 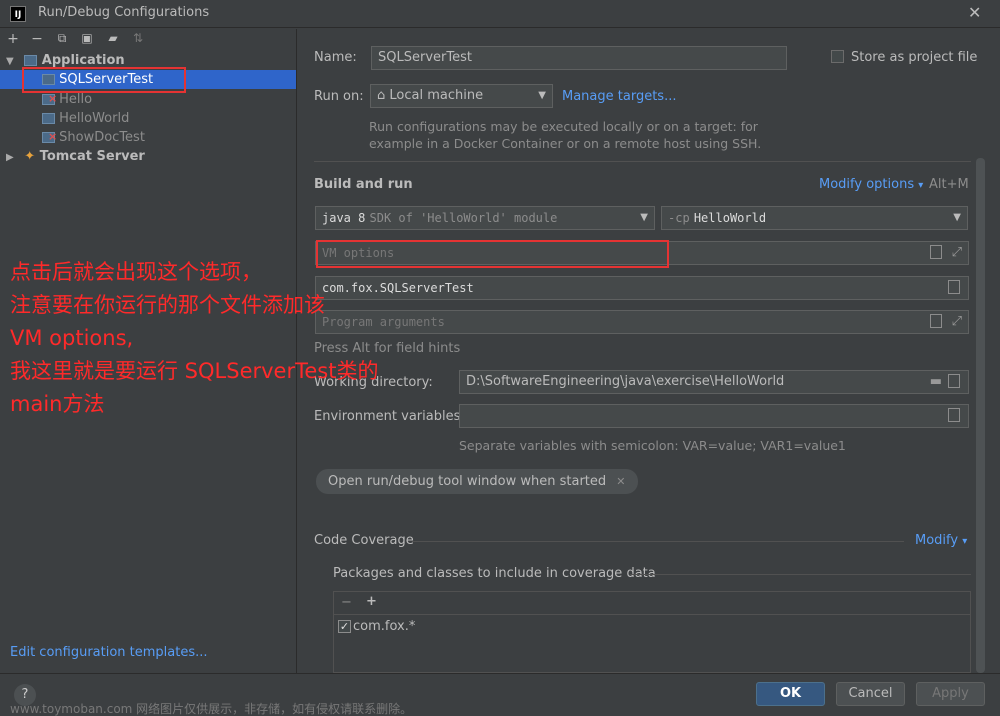 I want to click on app-icon: IJ, so click(x=18, y=14).